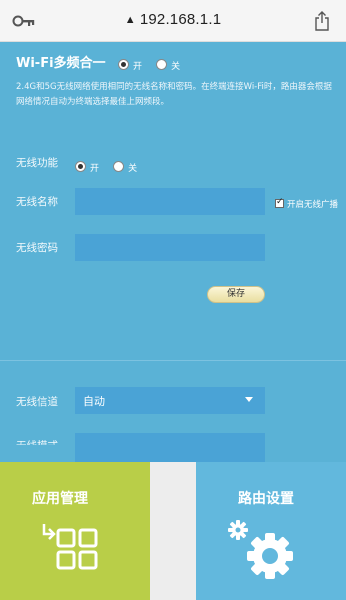 This screenshot has width=346, height=600. Describe the element at coordinates (61, 63) in the screenshot. I see `wifi-multiband-title: Wi-Fi多频合一` at that location.